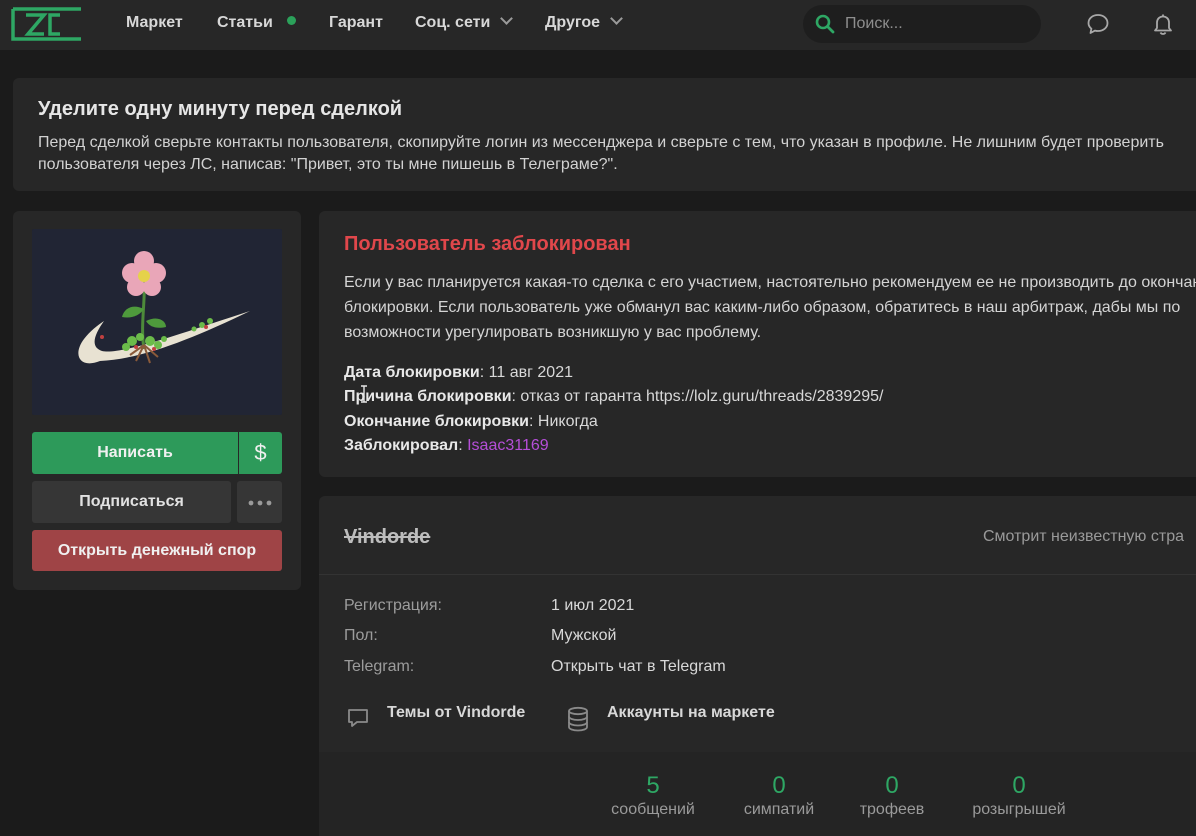 Image resolution: width=1196 pixels, height=836 pixels. What do you see at coordinates (157, 550) in the screenshot?
I see `open-dispute-button: Открыть денежный спор` at bounding box center [157, 550].